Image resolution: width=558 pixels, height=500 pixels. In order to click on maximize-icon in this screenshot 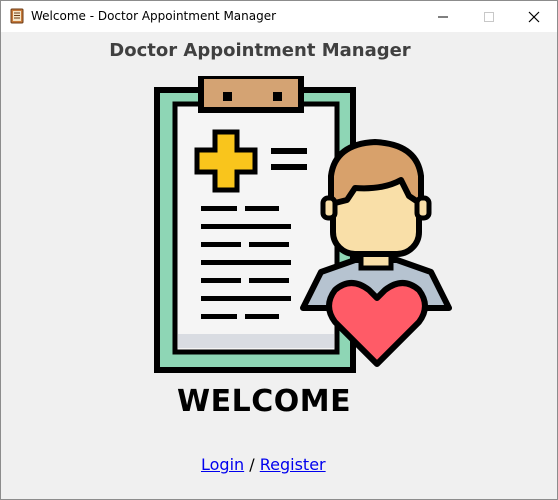, I will do `click(489, 16)`.